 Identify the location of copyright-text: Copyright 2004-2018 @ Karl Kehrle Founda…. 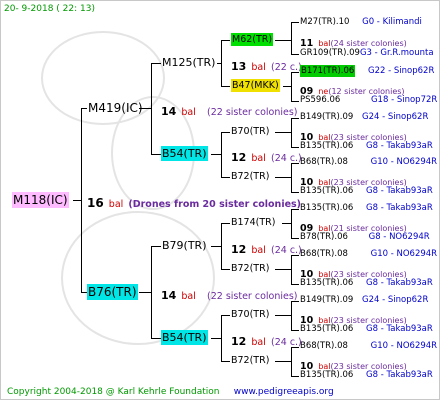
(113, 392).